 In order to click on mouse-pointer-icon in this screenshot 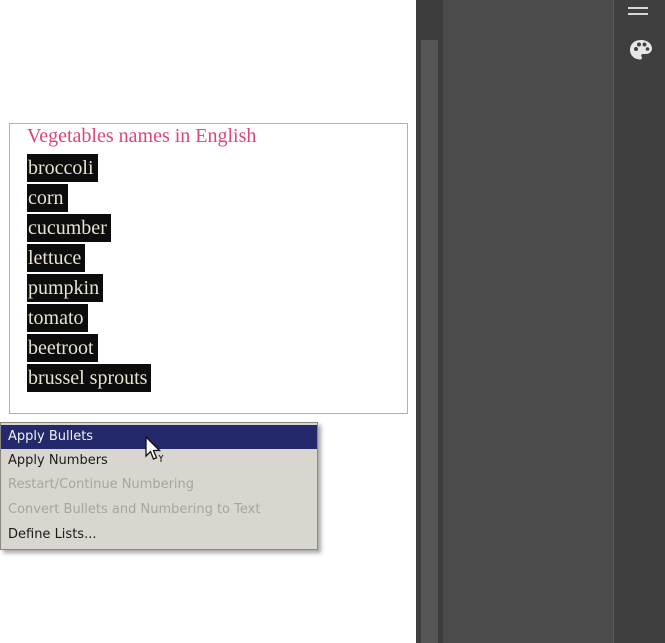, I will do `click(154, 449)`.